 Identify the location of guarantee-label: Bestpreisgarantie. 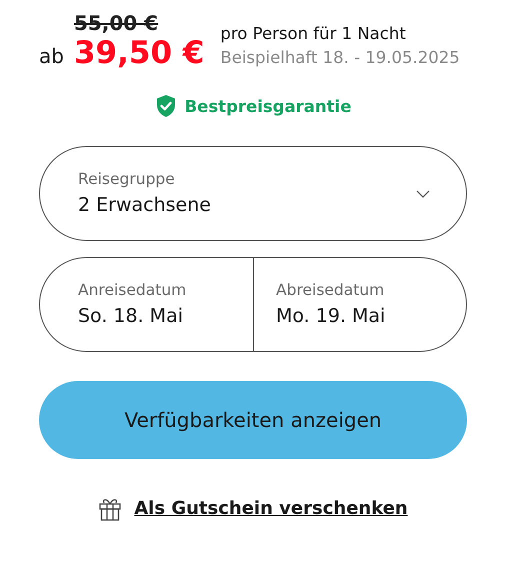
(268, 106).